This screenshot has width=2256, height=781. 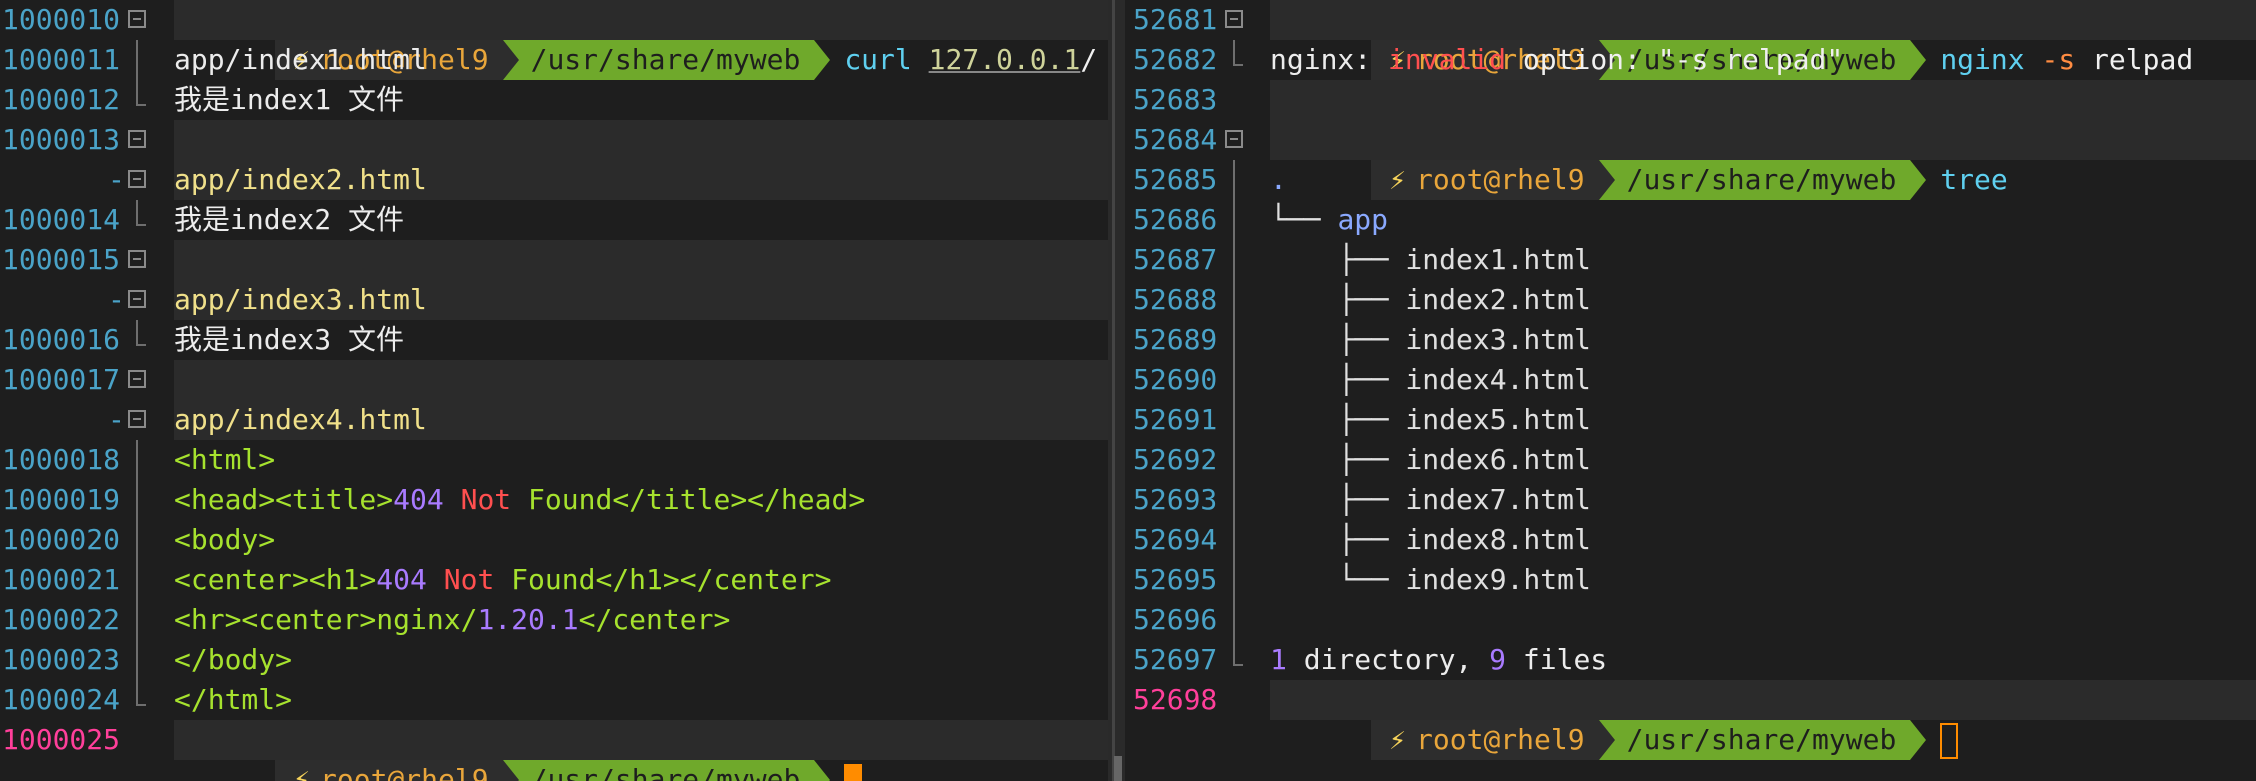 What do you see at coordinates (289, 99) in the screenshot?
I see `output-text: 我是index1 文件` at bounding box center [289, 99].